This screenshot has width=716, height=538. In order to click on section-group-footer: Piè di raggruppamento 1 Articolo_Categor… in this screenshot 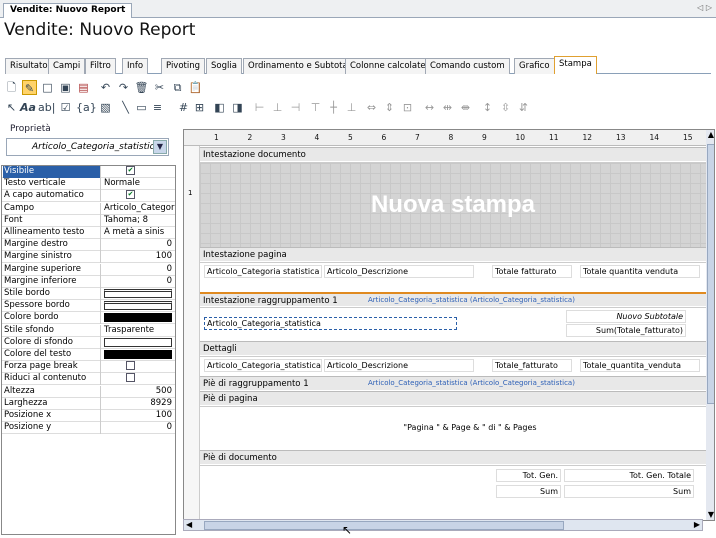, I will do `click(453, 383)`.